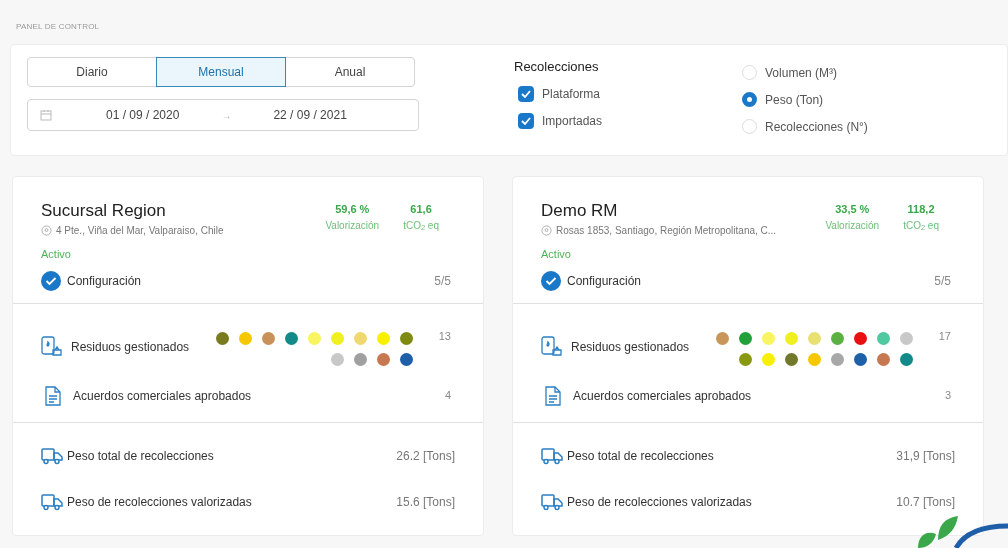 The height and width of the screenshot is (548, 1008). I want to click on radio-label: Peso (Ton), so click(794, 100).